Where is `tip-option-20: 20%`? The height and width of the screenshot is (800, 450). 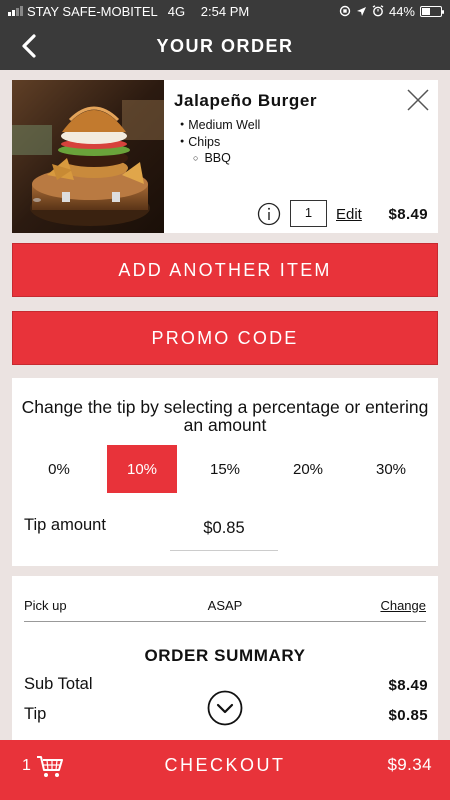
tip-option-20: 20% is located at coordinates (308, 469).